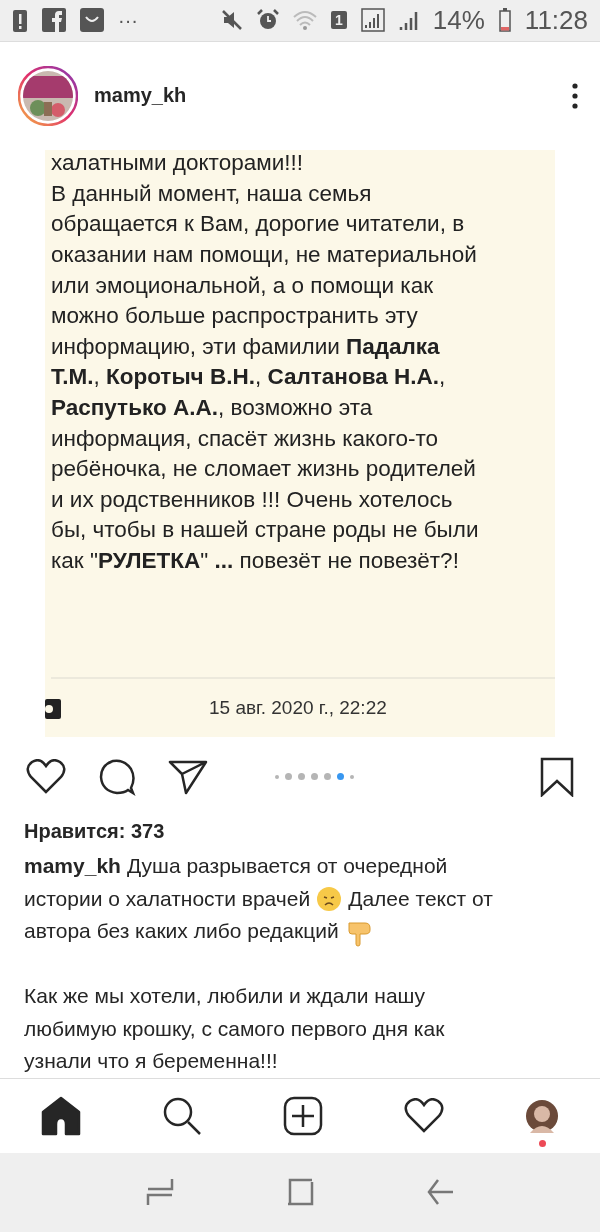  What do you see at coordinates (167, 898) in the screenshot?
I see `caption-text: истории о халатности врачей` at bounding box center [167, 898].